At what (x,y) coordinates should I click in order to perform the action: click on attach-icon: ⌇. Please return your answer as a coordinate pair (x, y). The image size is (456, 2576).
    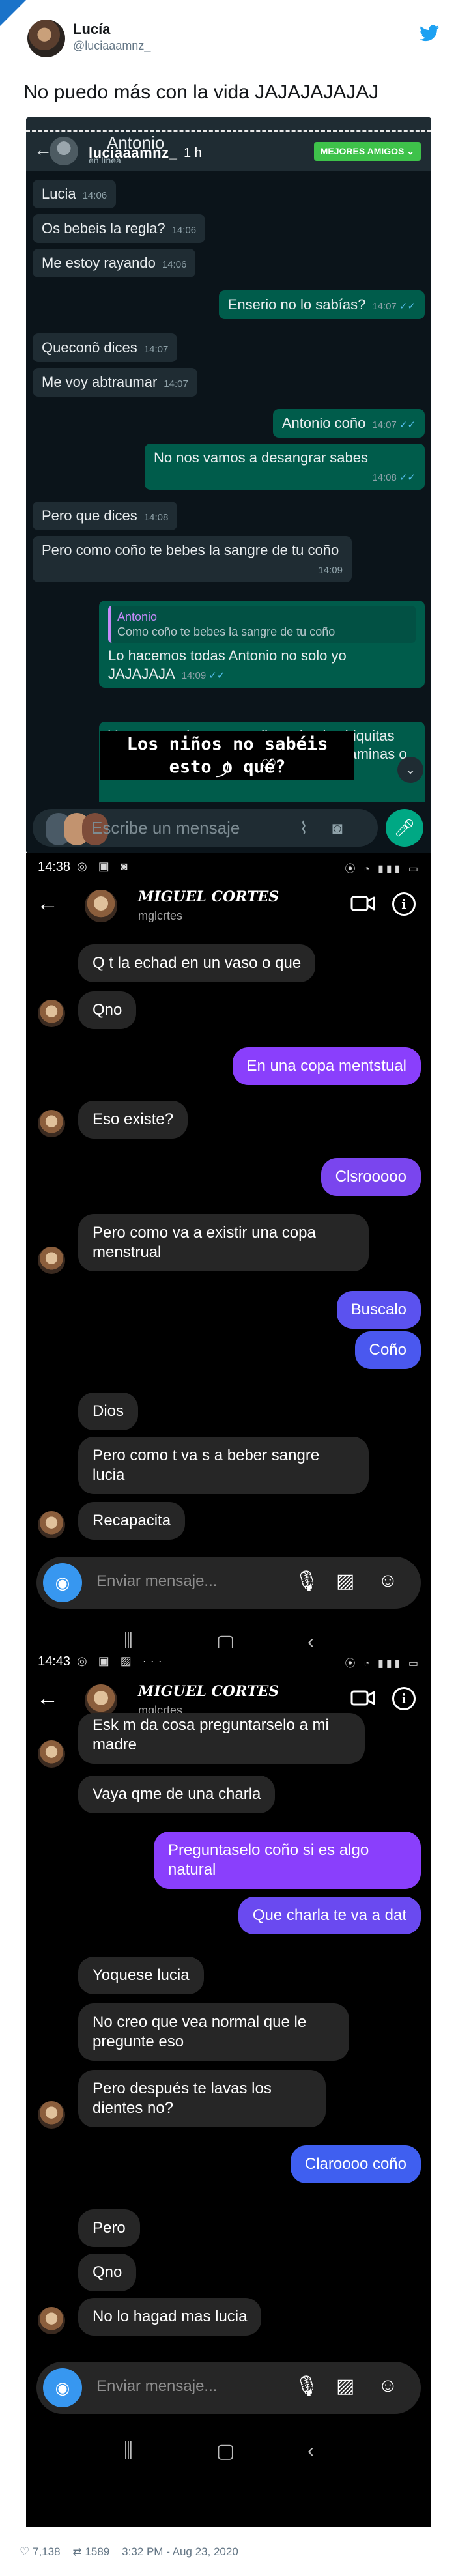
    Looking at the image, I should click on (304, 828).